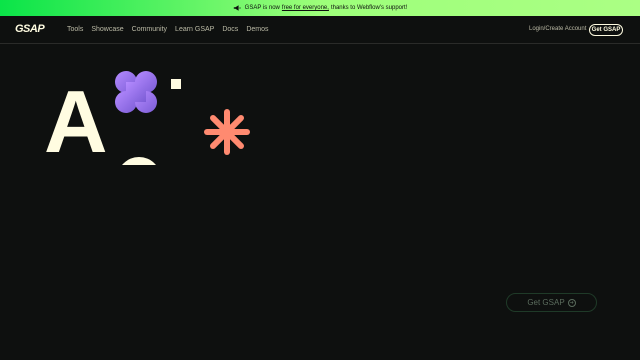 The height and width of the screenshot is (360, 640). Describe the element at coordinates (139, 161) in the screenshot. I see `hero-half-circle` at that location.